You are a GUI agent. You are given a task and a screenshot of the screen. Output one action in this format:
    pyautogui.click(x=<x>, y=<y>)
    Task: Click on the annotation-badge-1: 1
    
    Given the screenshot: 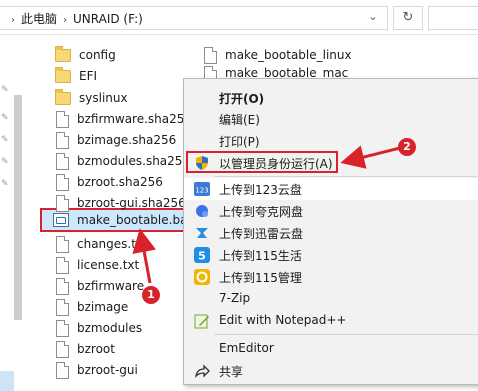 What is the action you would take?
    pyautogui.click(x=151, y=295)
    